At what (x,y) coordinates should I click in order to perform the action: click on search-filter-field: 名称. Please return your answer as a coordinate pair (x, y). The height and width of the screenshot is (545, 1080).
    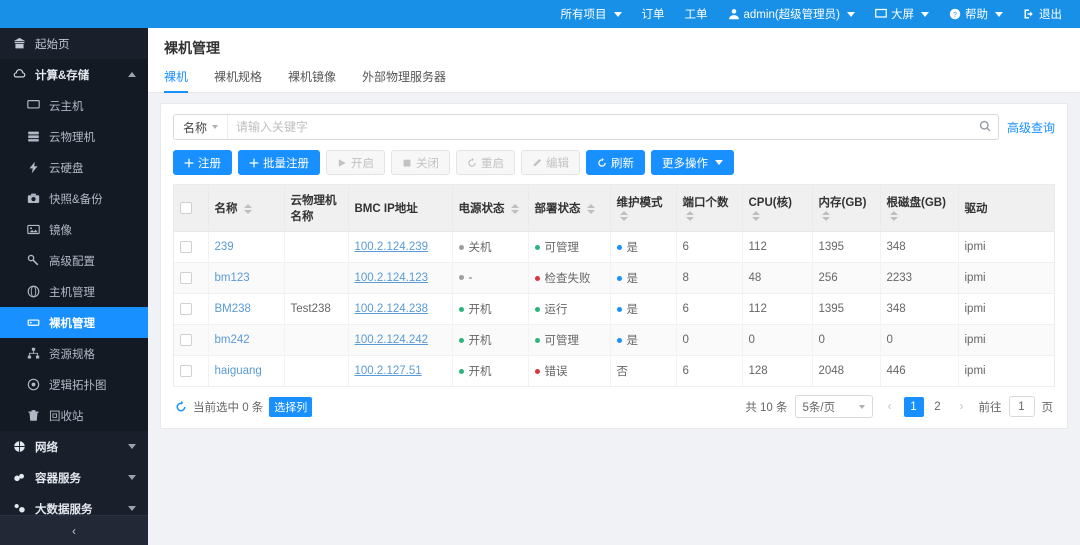
    Looking at the image, I should click on (201, 127).